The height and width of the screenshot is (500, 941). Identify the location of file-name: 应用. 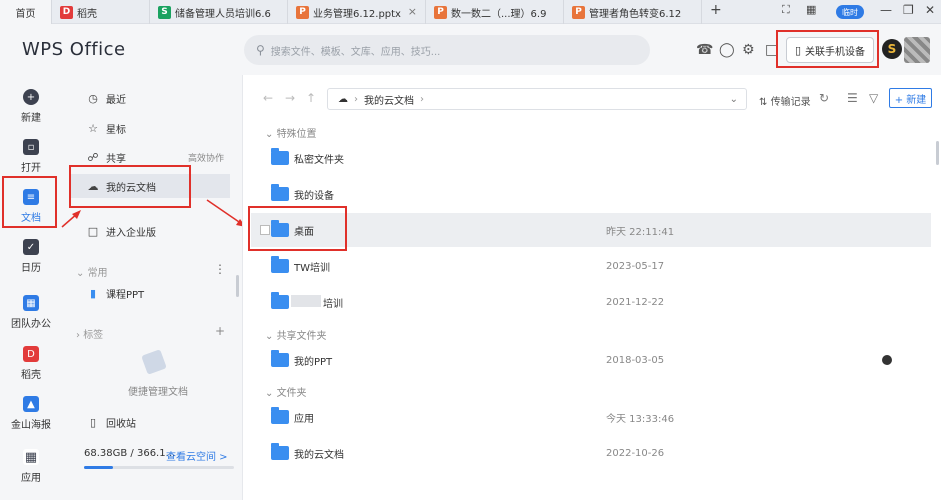
(304, 419).